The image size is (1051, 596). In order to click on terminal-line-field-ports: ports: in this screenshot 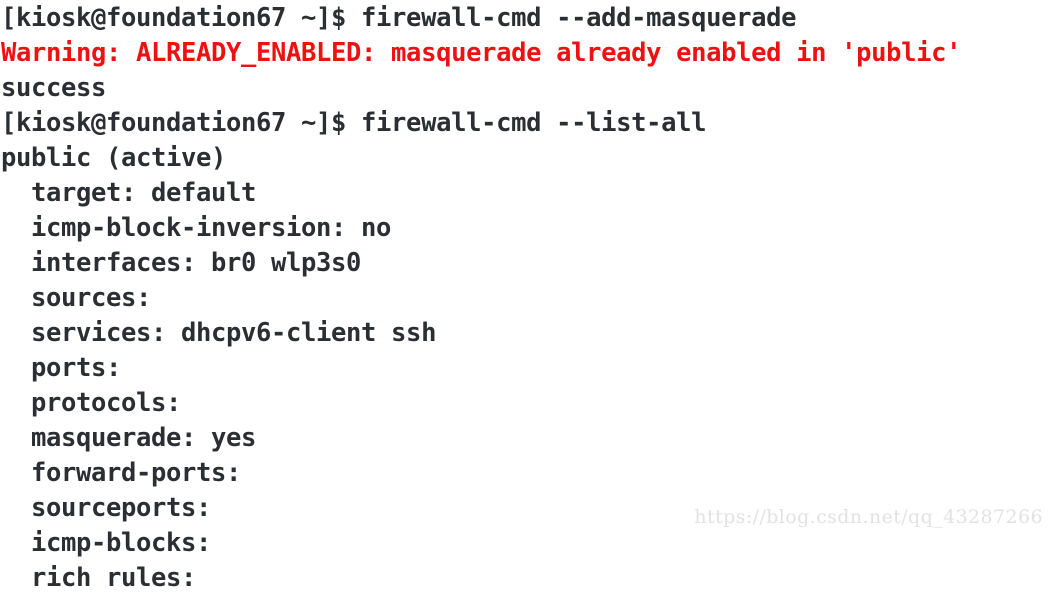, I will do `click(61, 368)`.